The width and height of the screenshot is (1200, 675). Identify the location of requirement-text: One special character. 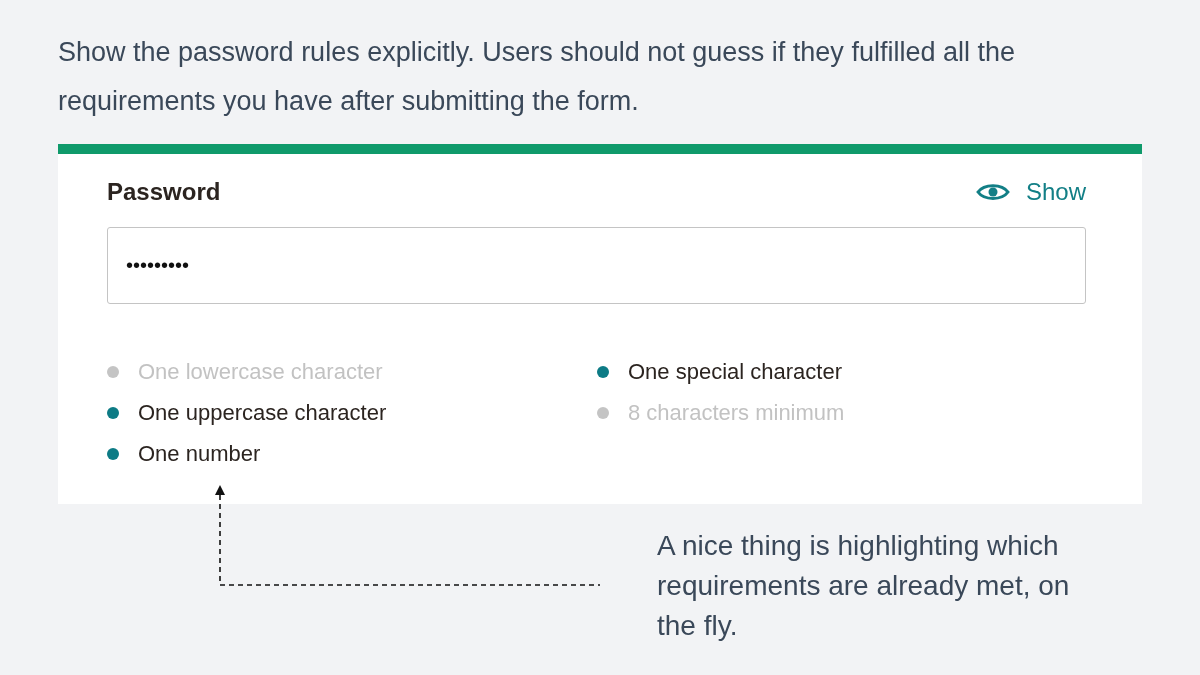
(735, 371).